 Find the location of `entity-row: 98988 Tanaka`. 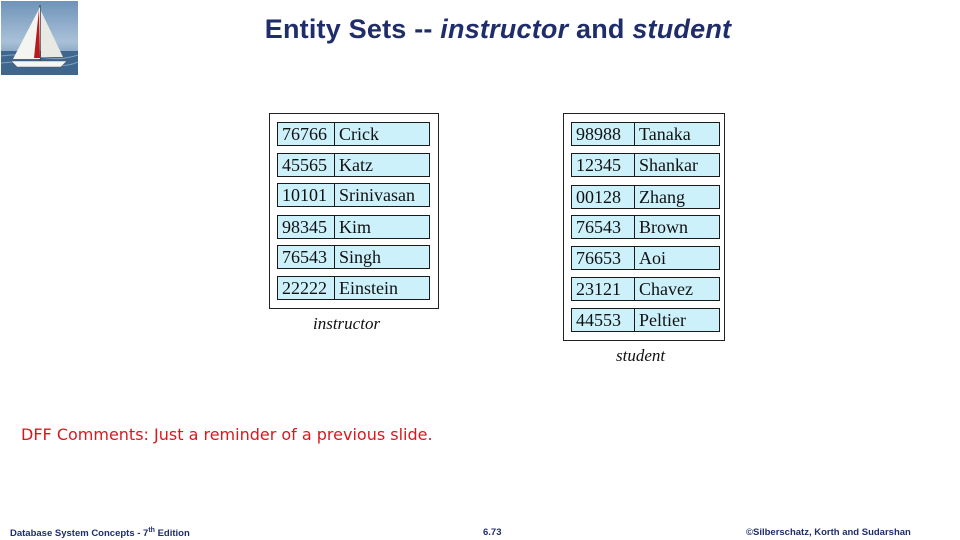

entity-row: 98988 Tanaka is located at coordinates (645, 134).